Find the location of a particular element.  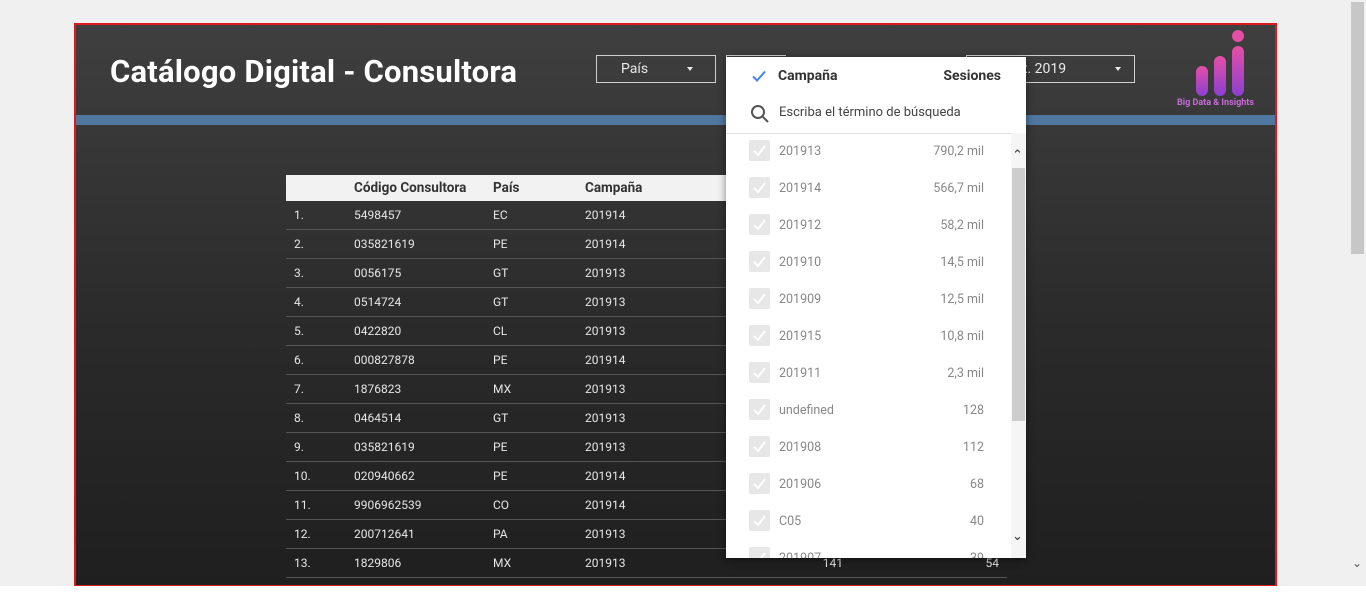

dropdown-option: 201906 68 is located at coordinates (868, 484).